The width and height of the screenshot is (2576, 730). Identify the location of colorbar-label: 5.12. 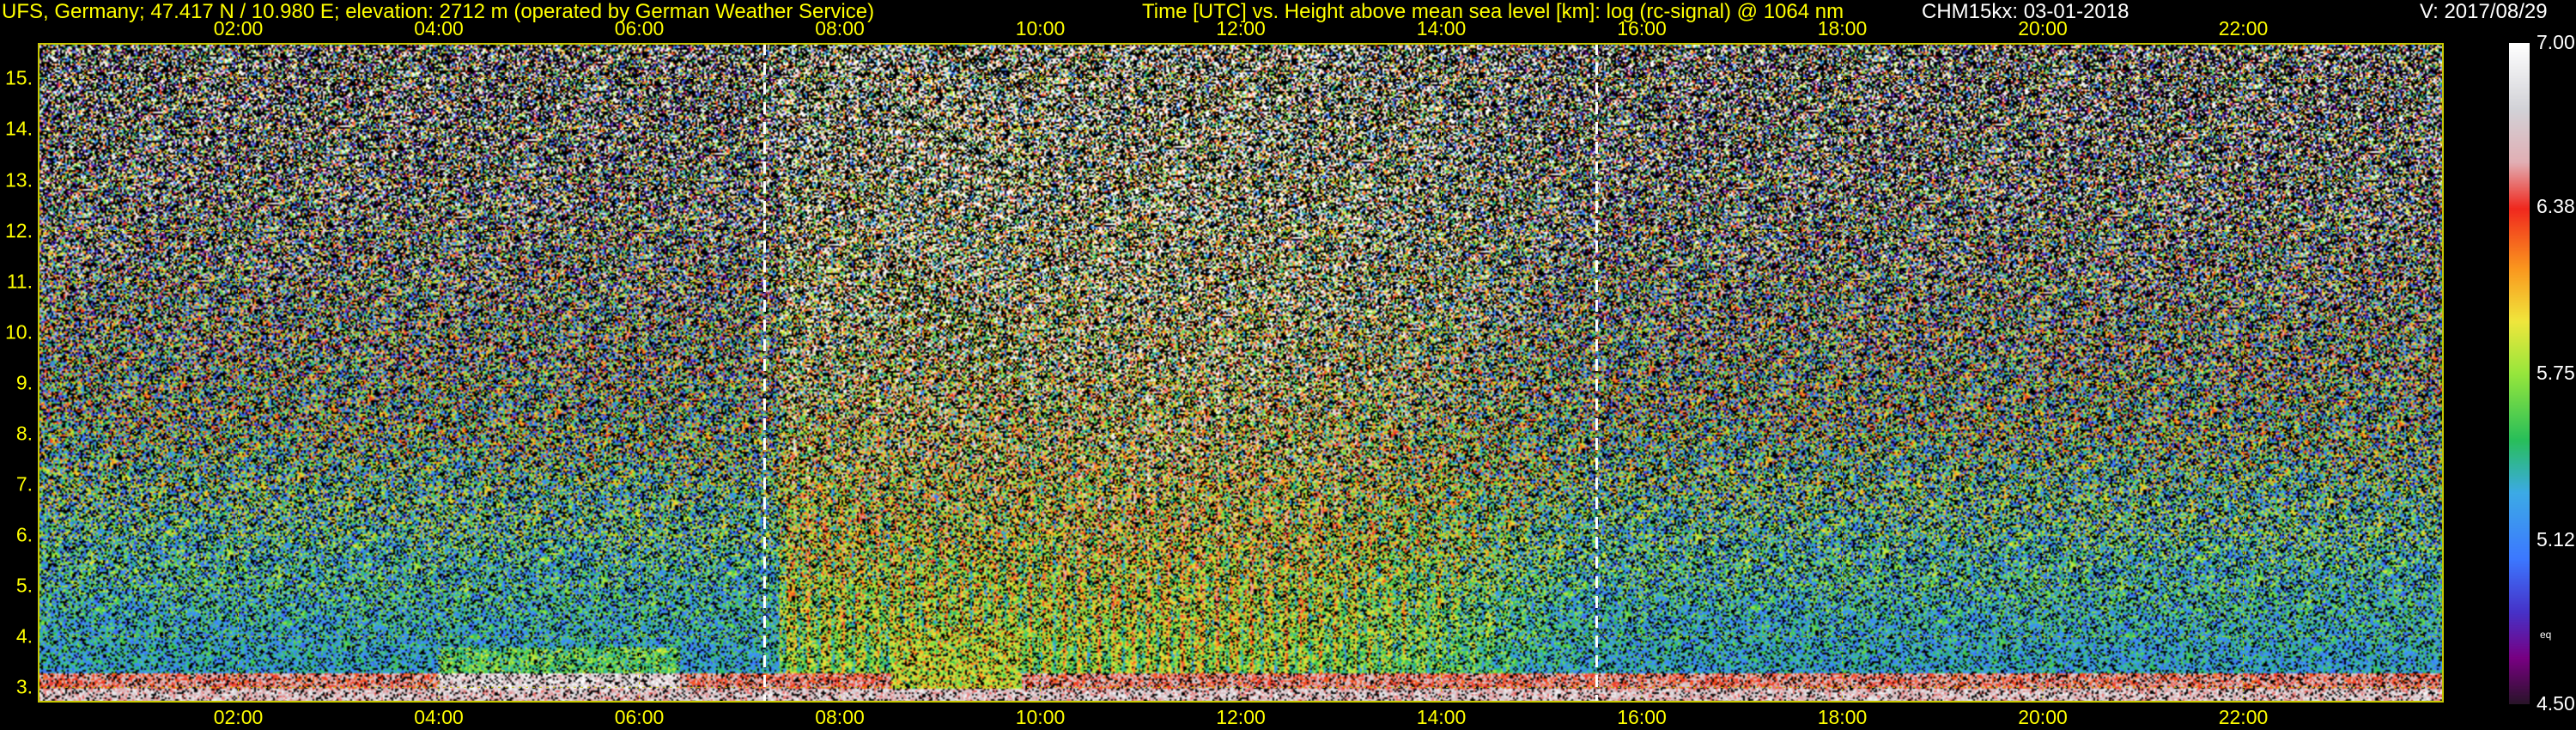
(2556, 539).